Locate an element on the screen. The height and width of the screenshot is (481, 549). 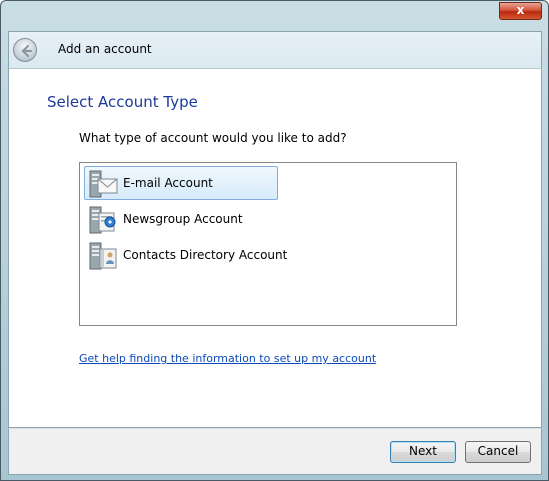
wizard-footer: Next Cancel is located at coordinates (275, 451).